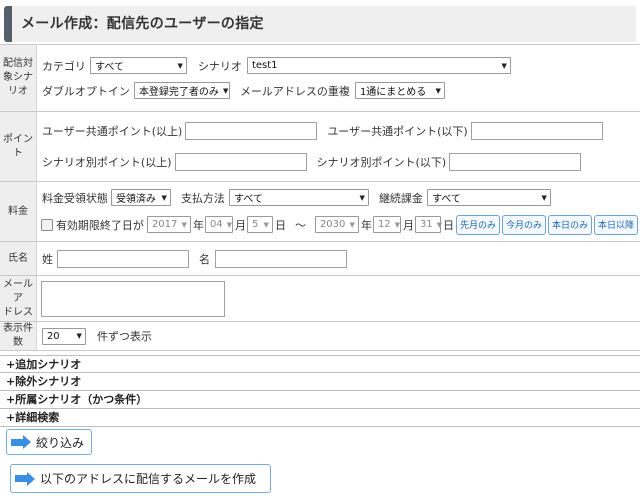 Image resolution: width=640 pixels, height=501 pixels. What do you see at coordinates (46, 224) in the screenshot?
I see `expiry-checkbox` at bounding box center [46, 224].